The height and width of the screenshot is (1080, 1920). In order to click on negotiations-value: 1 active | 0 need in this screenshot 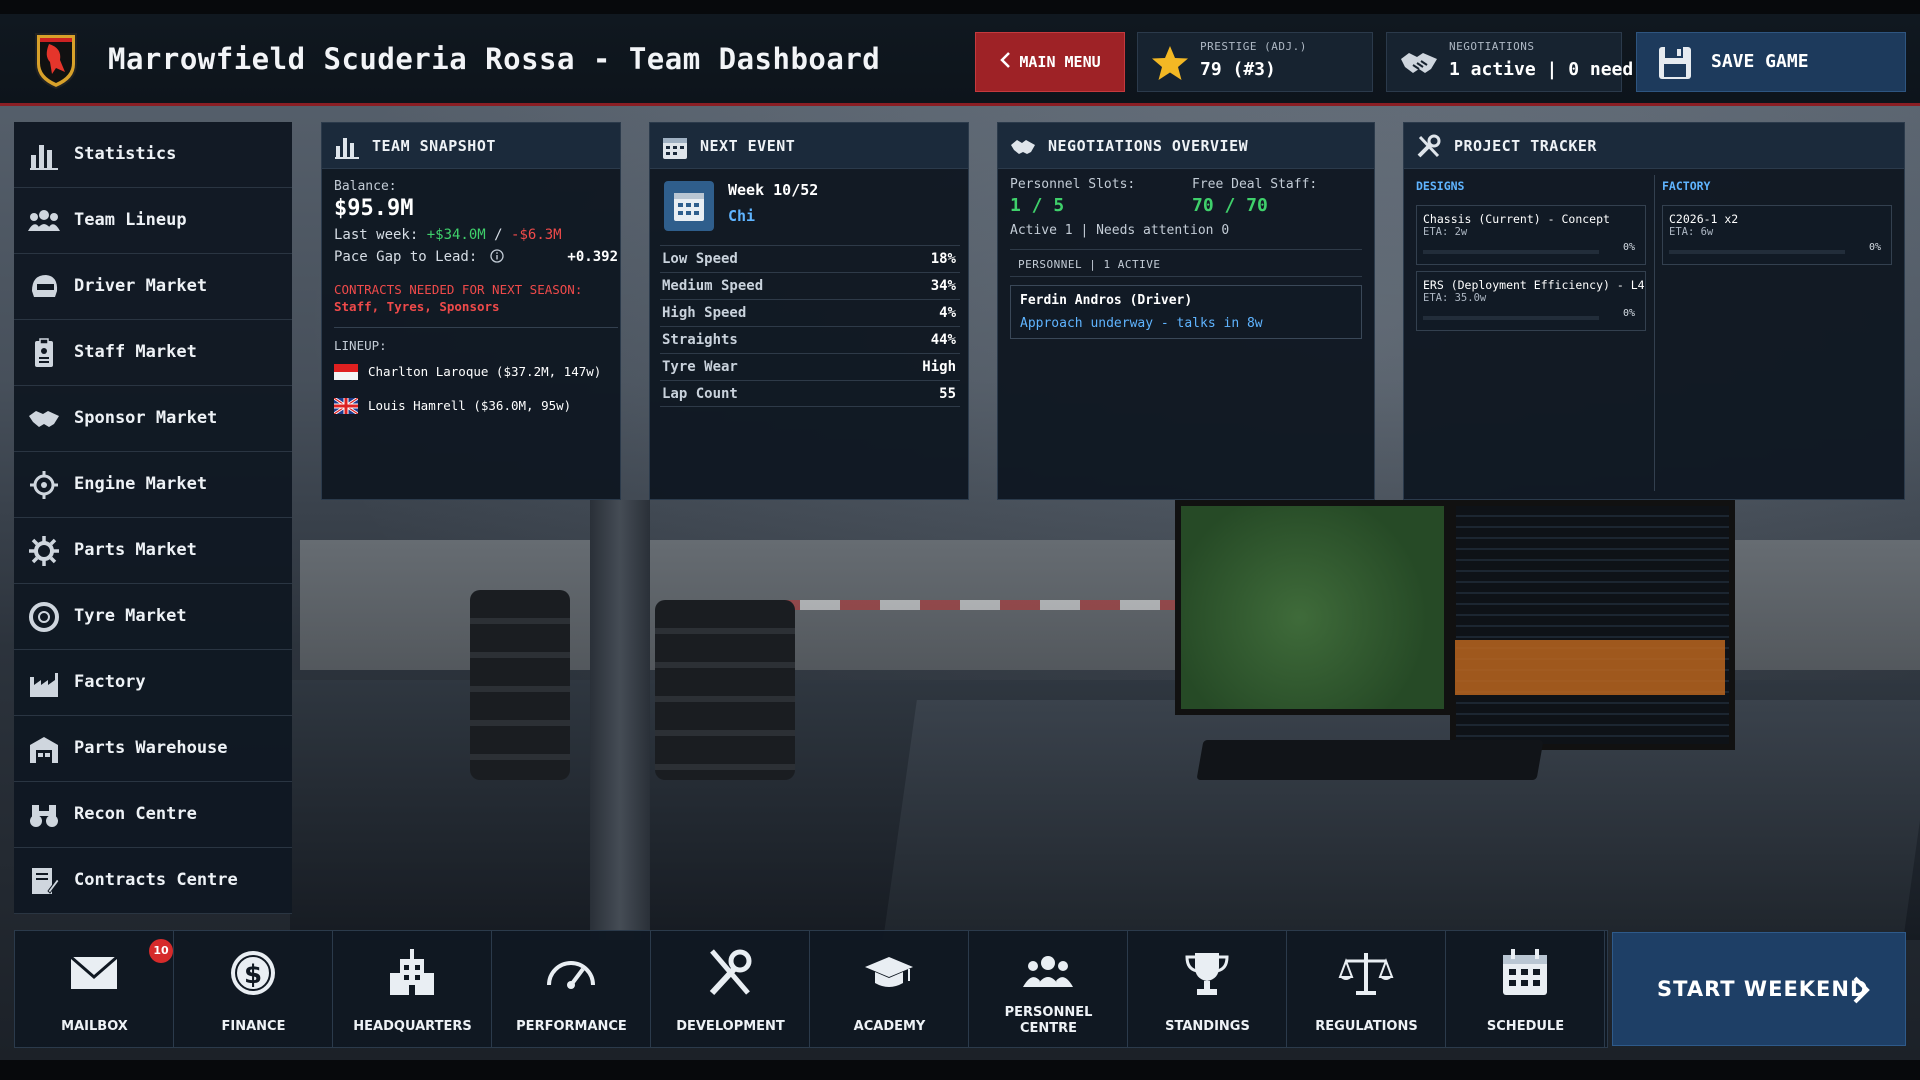, I will do `click(1541, 69)`.